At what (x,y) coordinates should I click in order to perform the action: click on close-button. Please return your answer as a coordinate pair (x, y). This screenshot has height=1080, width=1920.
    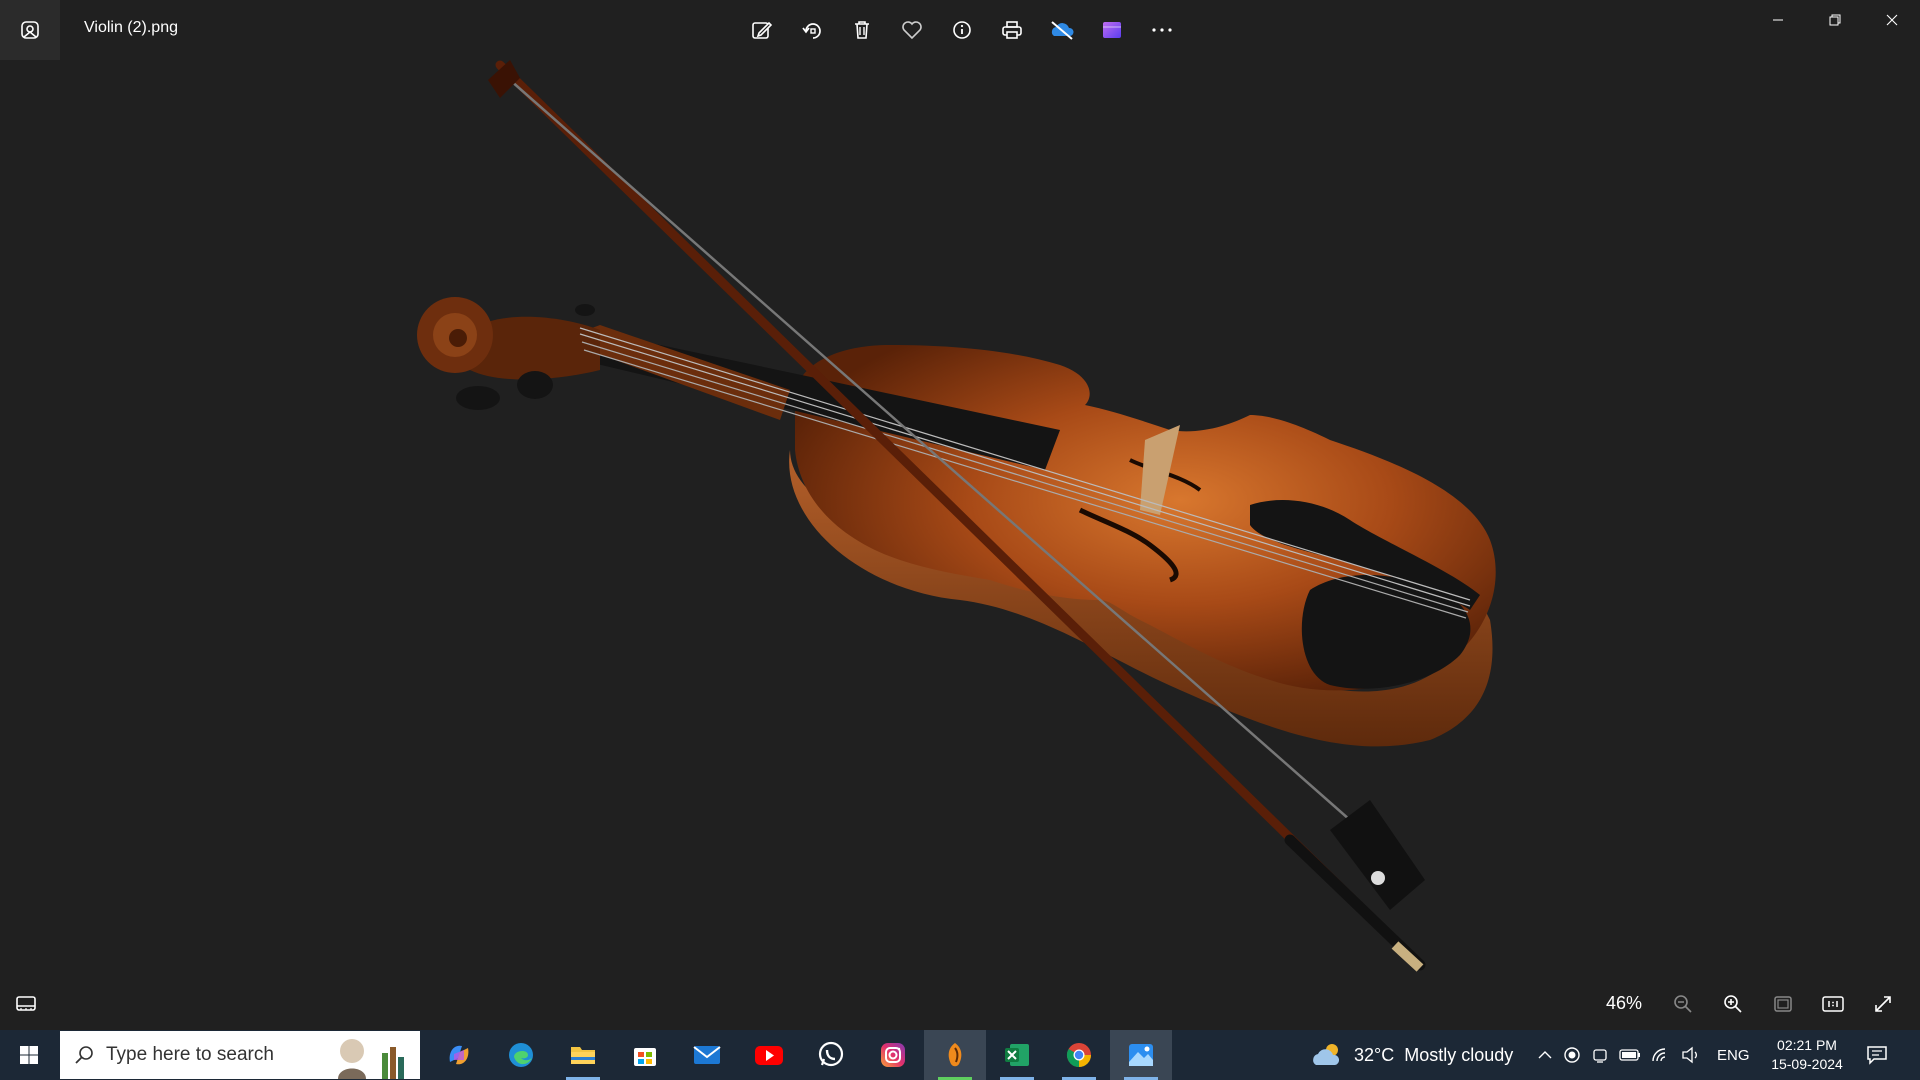
    Looking at the image, I should click on (1891, 20).